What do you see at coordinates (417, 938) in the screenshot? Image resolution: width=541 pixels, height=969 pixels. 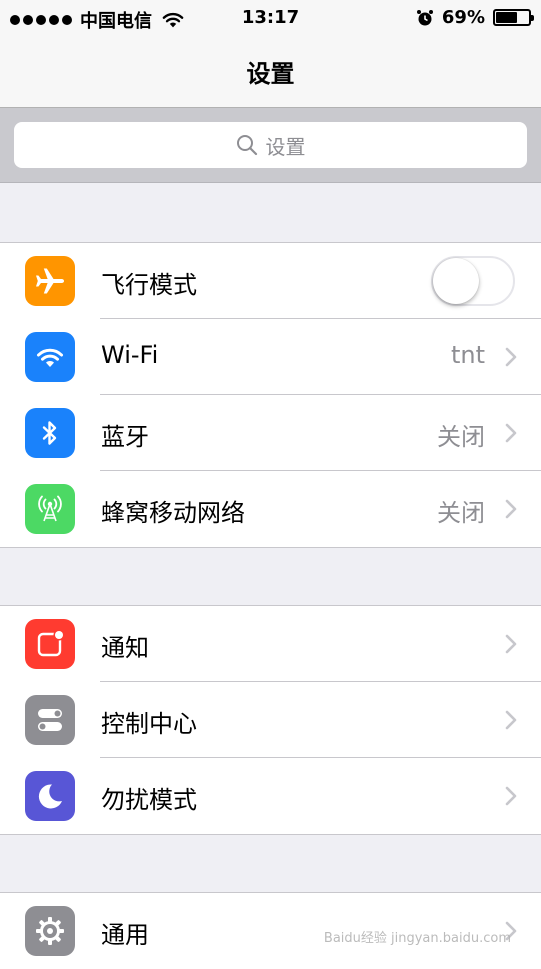 I see `watermark: Baidu经验 jingyan.baidu.com` at bounding box center [417, 938].